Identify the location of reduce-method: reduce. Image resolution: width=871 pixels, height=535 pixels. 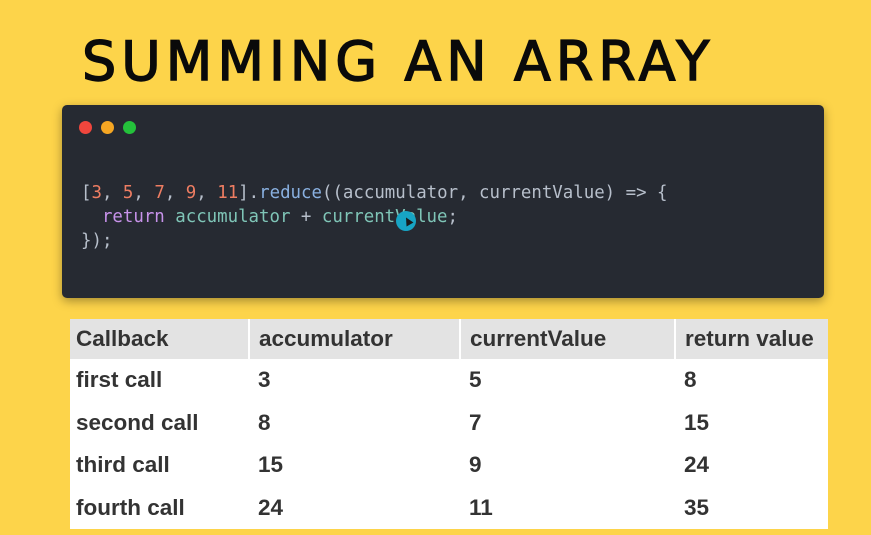
(290, 193).